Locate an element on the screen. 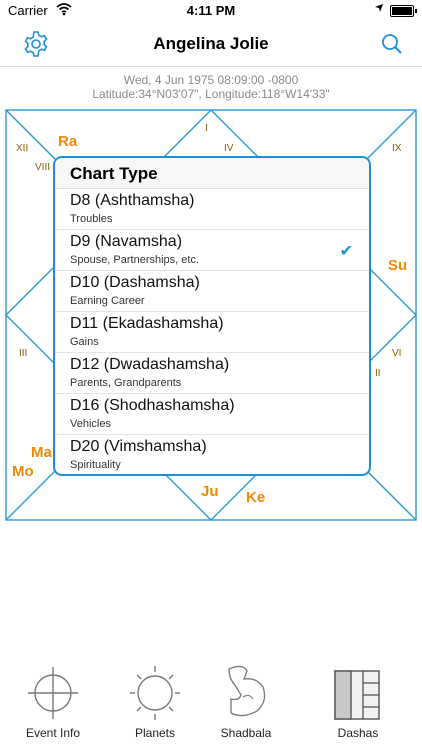 This screenshot has height=750, width=422. search-icon is located at coordinates (392, 44).